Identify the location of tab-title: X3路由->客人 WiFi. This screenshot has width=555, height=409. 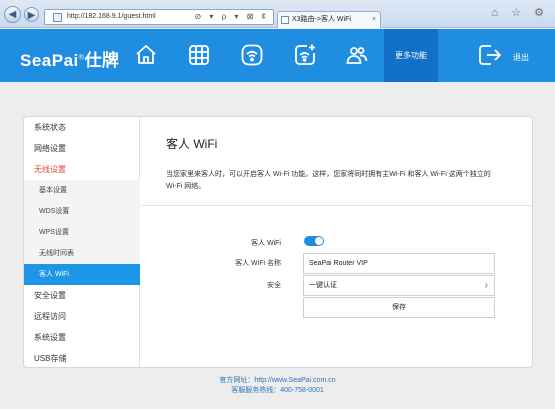
(321, 19).